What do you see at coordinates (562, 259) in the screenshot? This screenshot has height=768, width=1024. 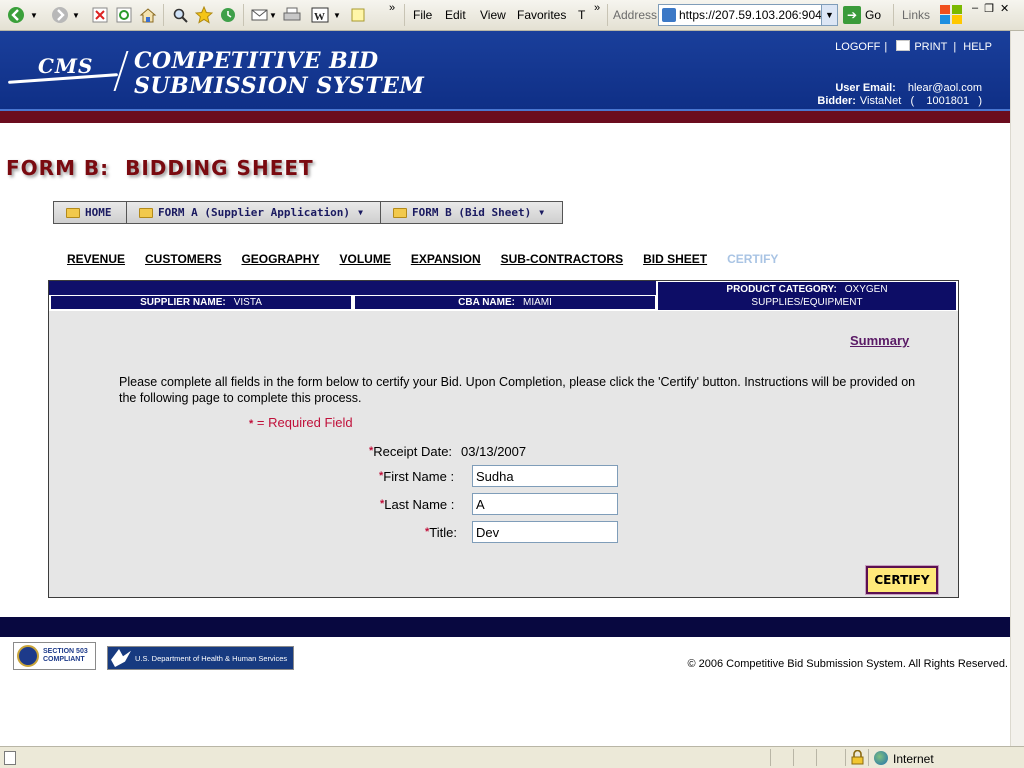 I see `tab-sub-contractors: SUB-CONTRACTORS` at bounding box center [562, 259].